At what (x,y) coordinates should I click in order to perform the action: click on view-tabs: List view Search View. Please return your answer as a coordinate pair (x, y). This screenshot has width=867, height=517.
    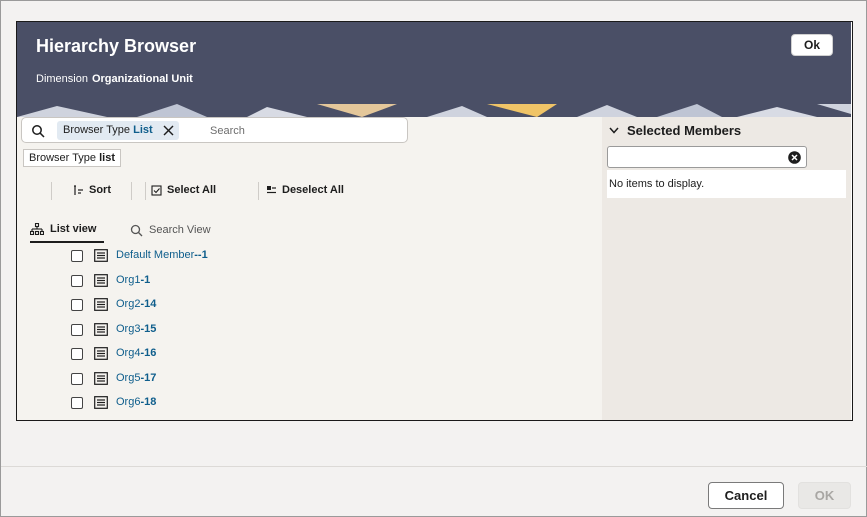
    Looking at the image, I should click on (309, 230).